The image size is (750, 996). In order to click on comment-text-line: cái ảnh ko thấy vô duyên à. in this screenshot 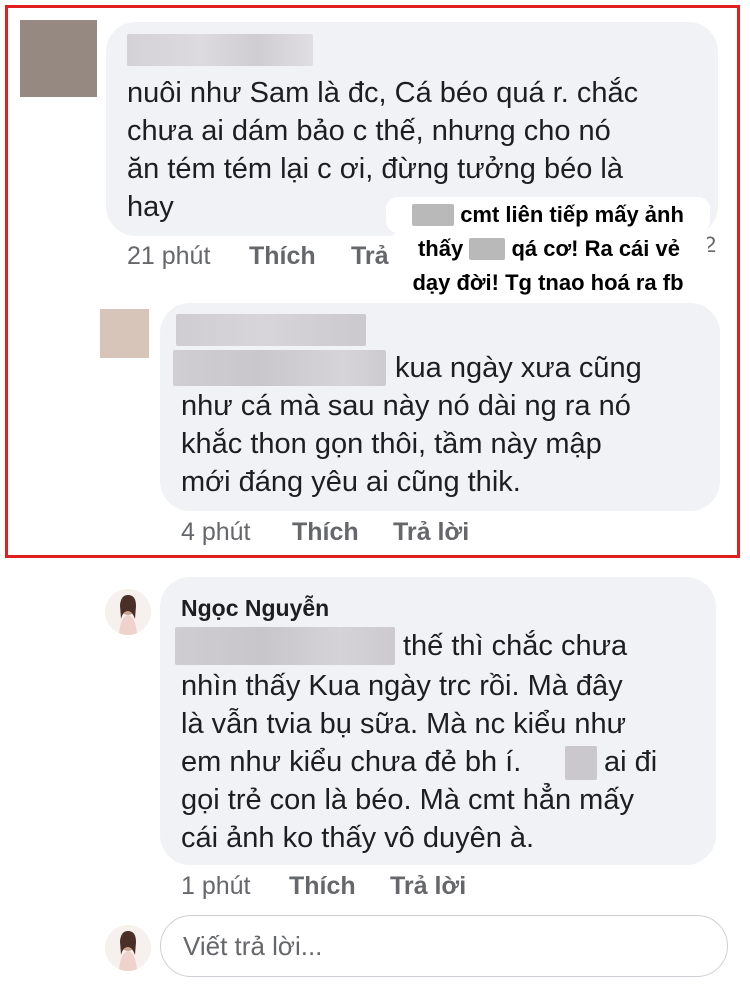, I will do `click(358, 838)`.